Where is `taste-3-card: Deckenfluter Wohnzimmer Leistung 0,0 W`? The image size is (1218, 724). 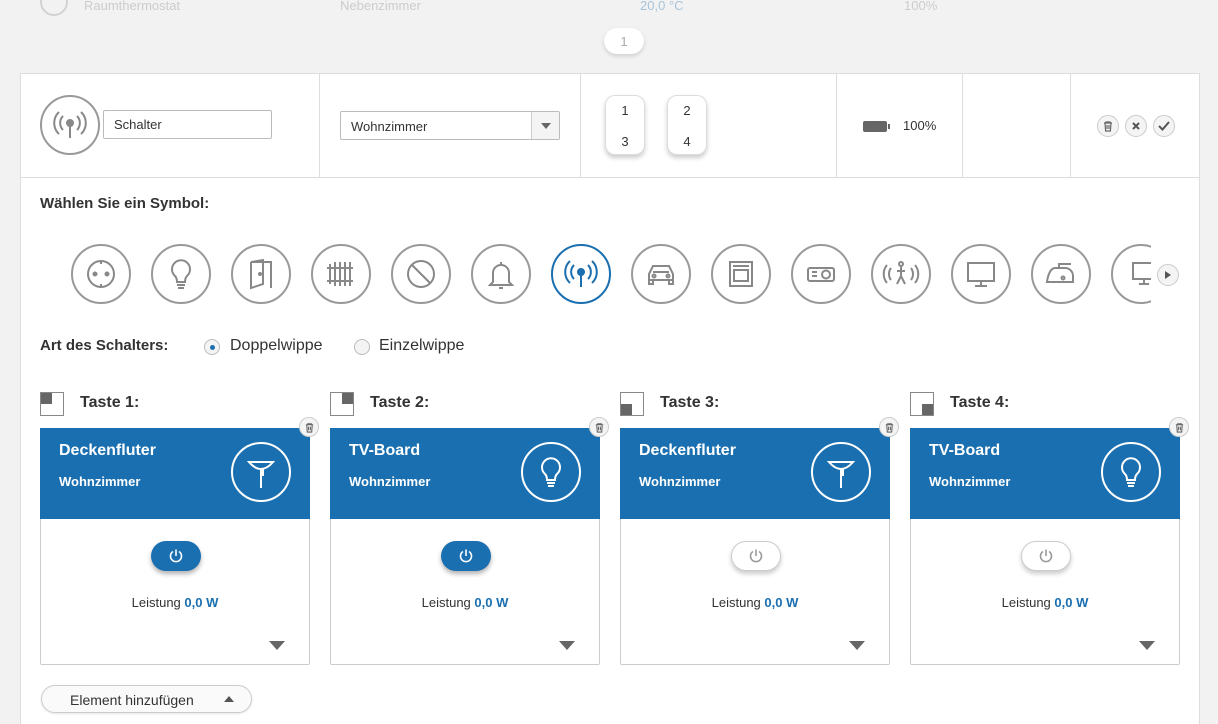
taste-3-card: Deckenfluter Wohnzimmer Leistung 0,0 W is located at coordinates (759, 541).